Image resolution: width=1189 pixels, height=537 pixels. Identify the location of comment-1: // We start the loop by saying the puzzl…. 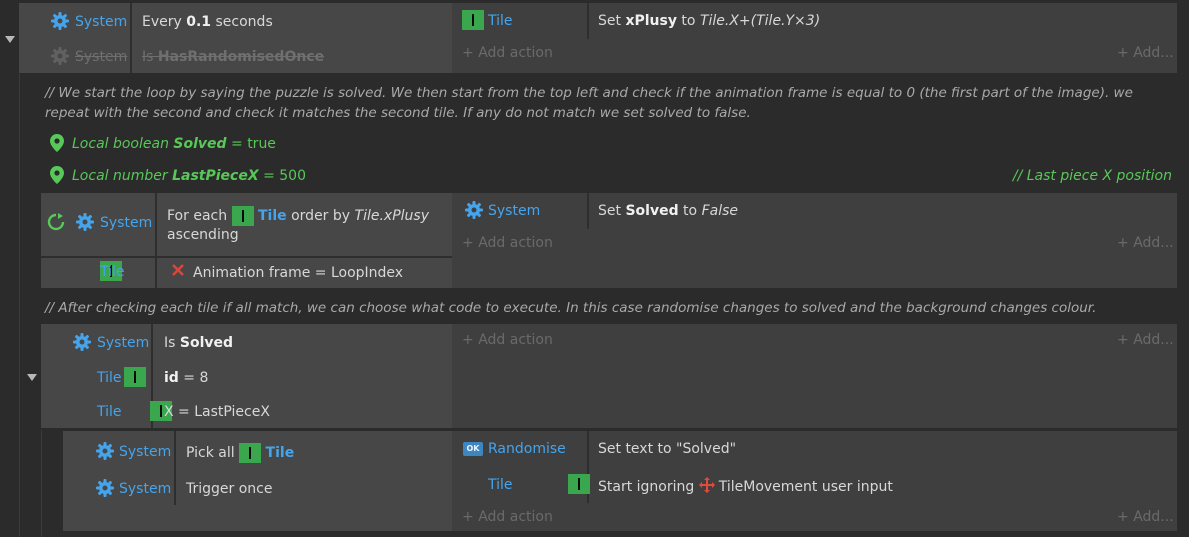
(607, 103).